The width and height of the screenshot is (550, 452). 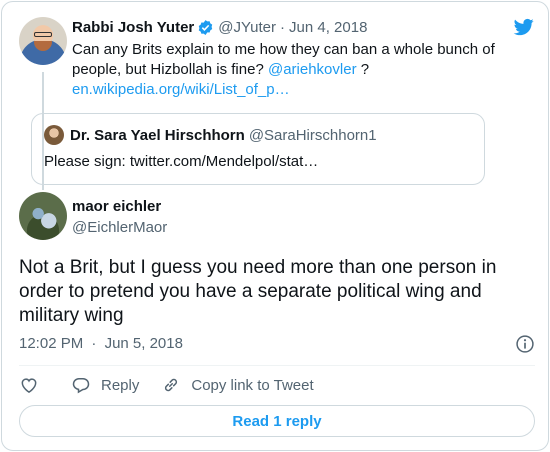 I want to click on actions-divider, so click(x=277, y=365).